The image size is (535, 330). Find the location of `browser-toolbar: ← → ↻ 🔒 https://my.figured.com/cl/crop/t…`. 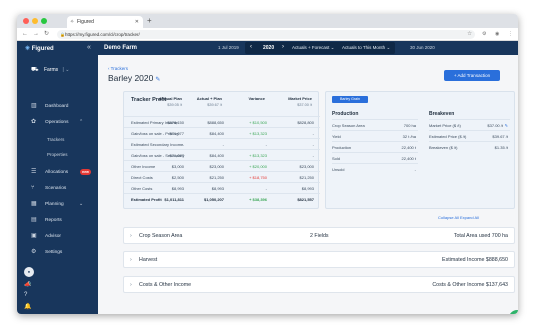

browser-toolbar: ← → ↻ 🔒 https://my.figured.com/cl/crop/t… is located at coordinates (267, 34).